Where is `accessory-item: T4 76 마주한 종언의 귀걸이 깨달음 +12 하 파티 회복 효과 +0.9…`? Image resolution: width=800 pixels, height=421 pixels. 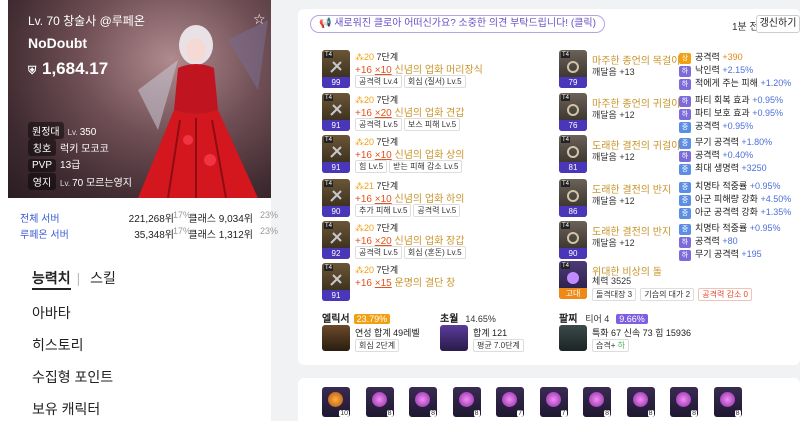 accessory-item: T4 76 마주한 종언의 귀걸이 깨달음 +12 하 파티 회복 효과 +0.9… is located at coordinates (679, 113).